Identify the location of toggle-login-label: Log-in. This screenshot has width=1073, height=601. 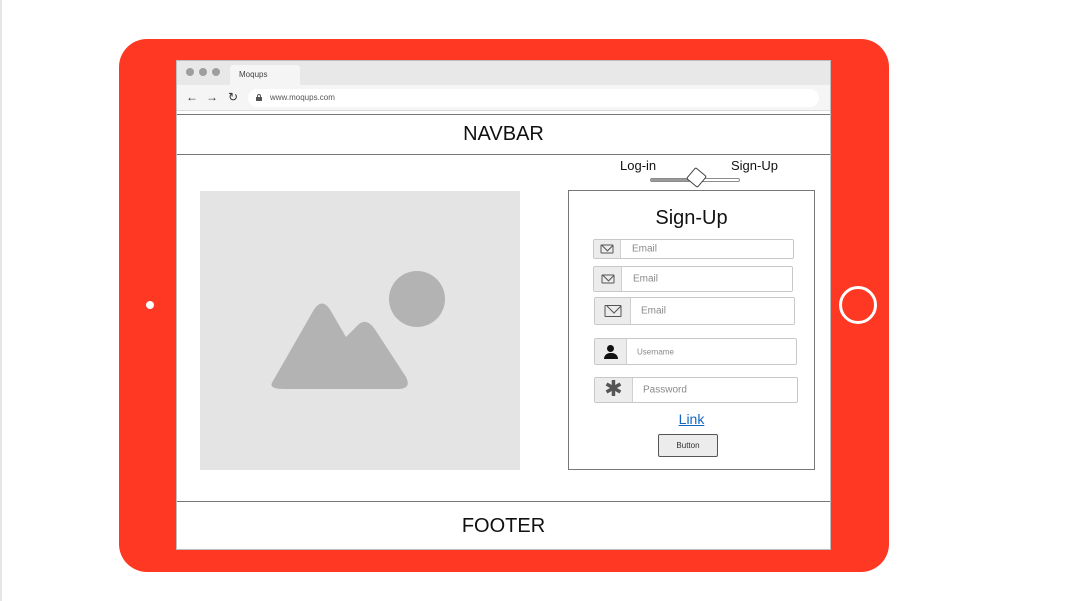
(638, 165).